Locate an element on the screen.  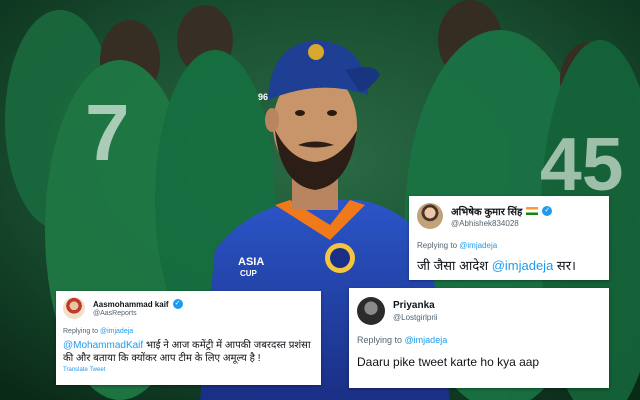
tweet-text-suffix: सर। is located at coordinates (564, 265).